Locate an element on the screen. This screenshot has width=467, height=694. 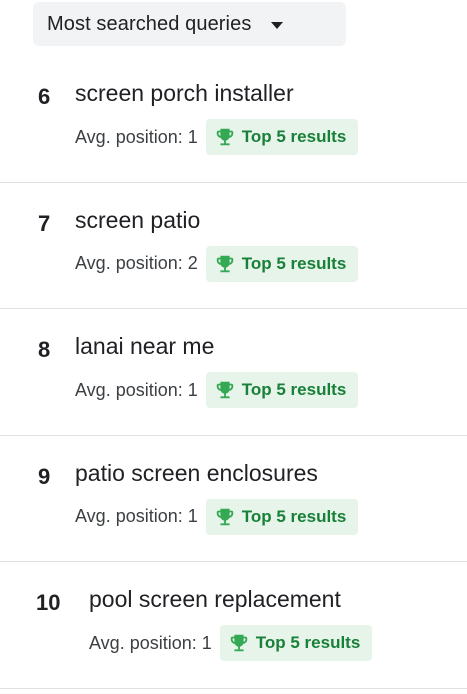
query-text: screen porch installer is located at coordinates (184, 93).